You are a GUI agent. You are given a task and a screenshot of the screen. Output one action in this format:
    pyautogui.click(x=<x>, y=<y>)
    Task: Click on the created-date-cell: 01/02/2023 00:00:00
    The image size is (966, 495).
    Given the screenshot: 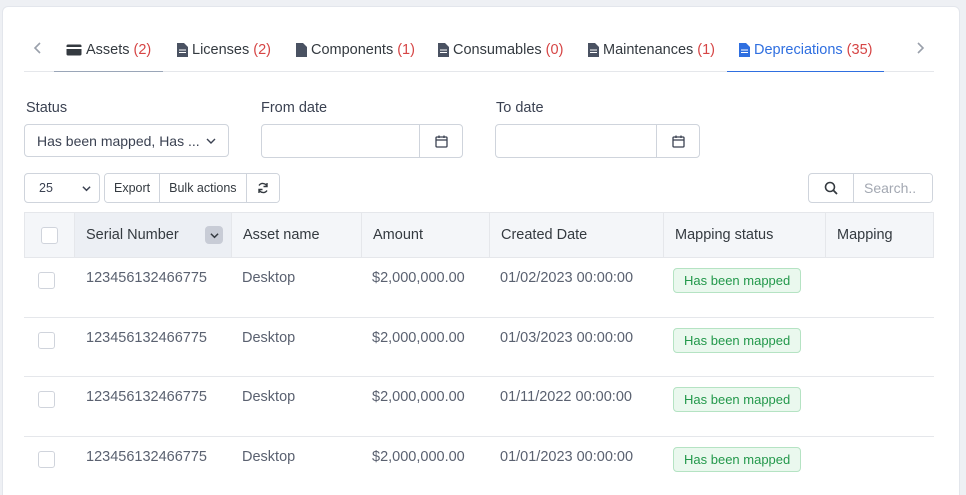 What is the action you would take?
    pyautogui.click(x=567, y=278)
    